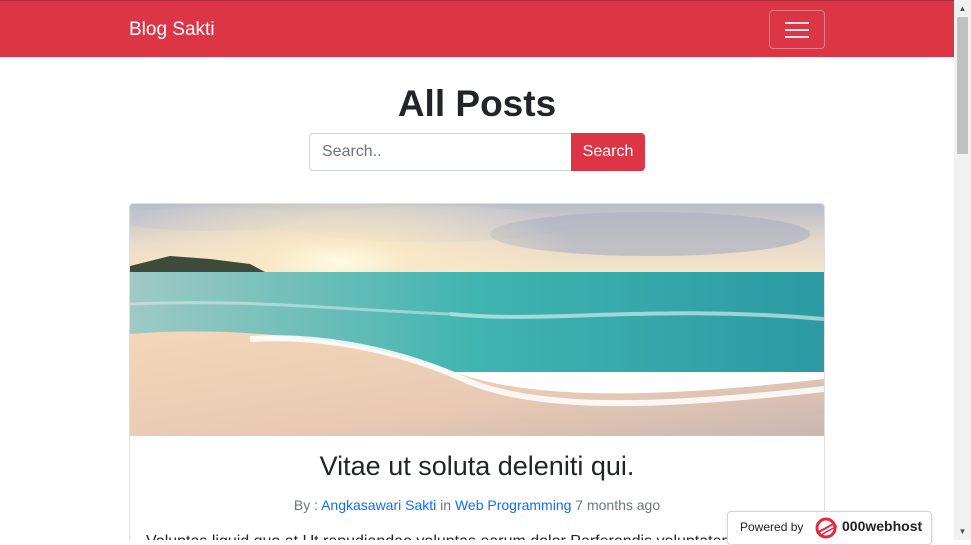  I want to click on scroll-down-arrow-icon: ▼, so click(962, 531).